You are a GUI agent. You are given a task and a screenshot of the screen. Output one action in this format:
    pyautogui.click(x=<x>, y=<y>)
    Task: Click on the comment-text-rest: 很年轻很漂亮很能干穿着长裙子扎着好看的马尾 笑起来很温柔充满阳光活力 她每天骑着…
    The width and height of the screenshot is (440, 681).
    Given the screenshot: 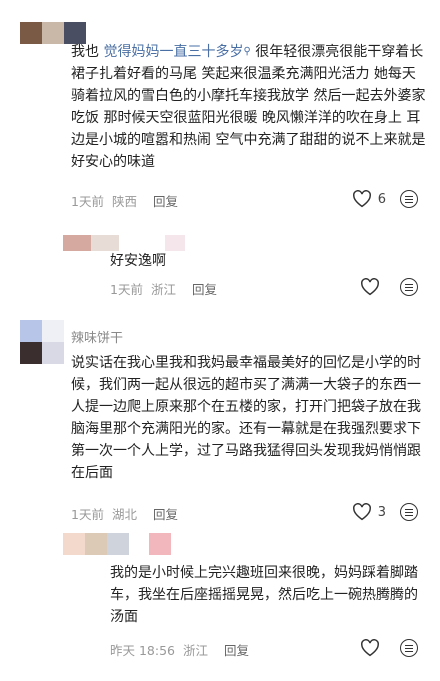 What is the action you would take?
    pyautogui.click(x=248, y=107)
    